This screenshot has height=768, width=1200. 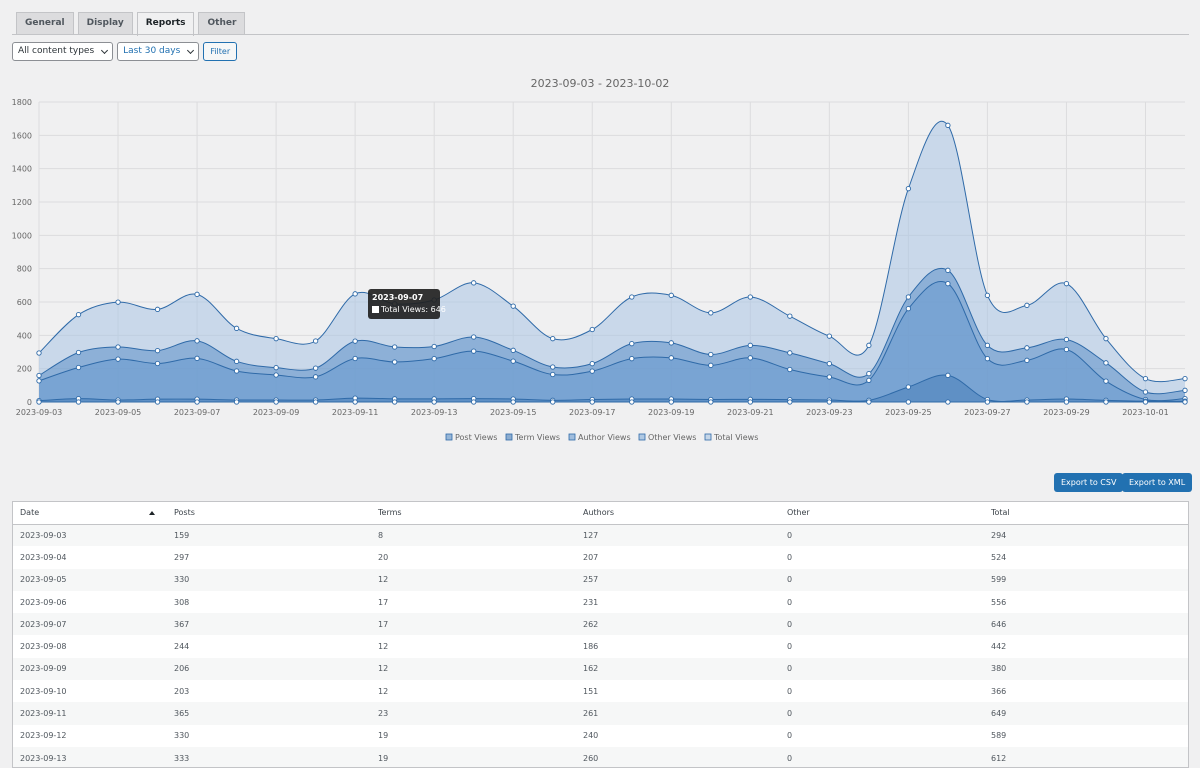 What do you see at coordinates (999, 557) in the screenshot?
I see `table-cell-total: 524` at bounding box center [999, 557].